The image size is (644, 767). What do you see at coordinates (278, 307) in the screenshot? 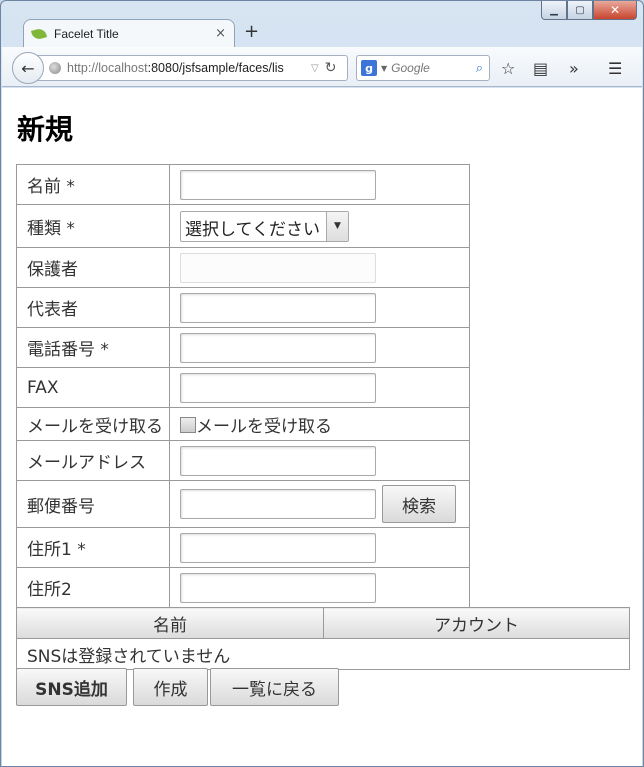
I see `representative-input` at bounding box center [278, 307].